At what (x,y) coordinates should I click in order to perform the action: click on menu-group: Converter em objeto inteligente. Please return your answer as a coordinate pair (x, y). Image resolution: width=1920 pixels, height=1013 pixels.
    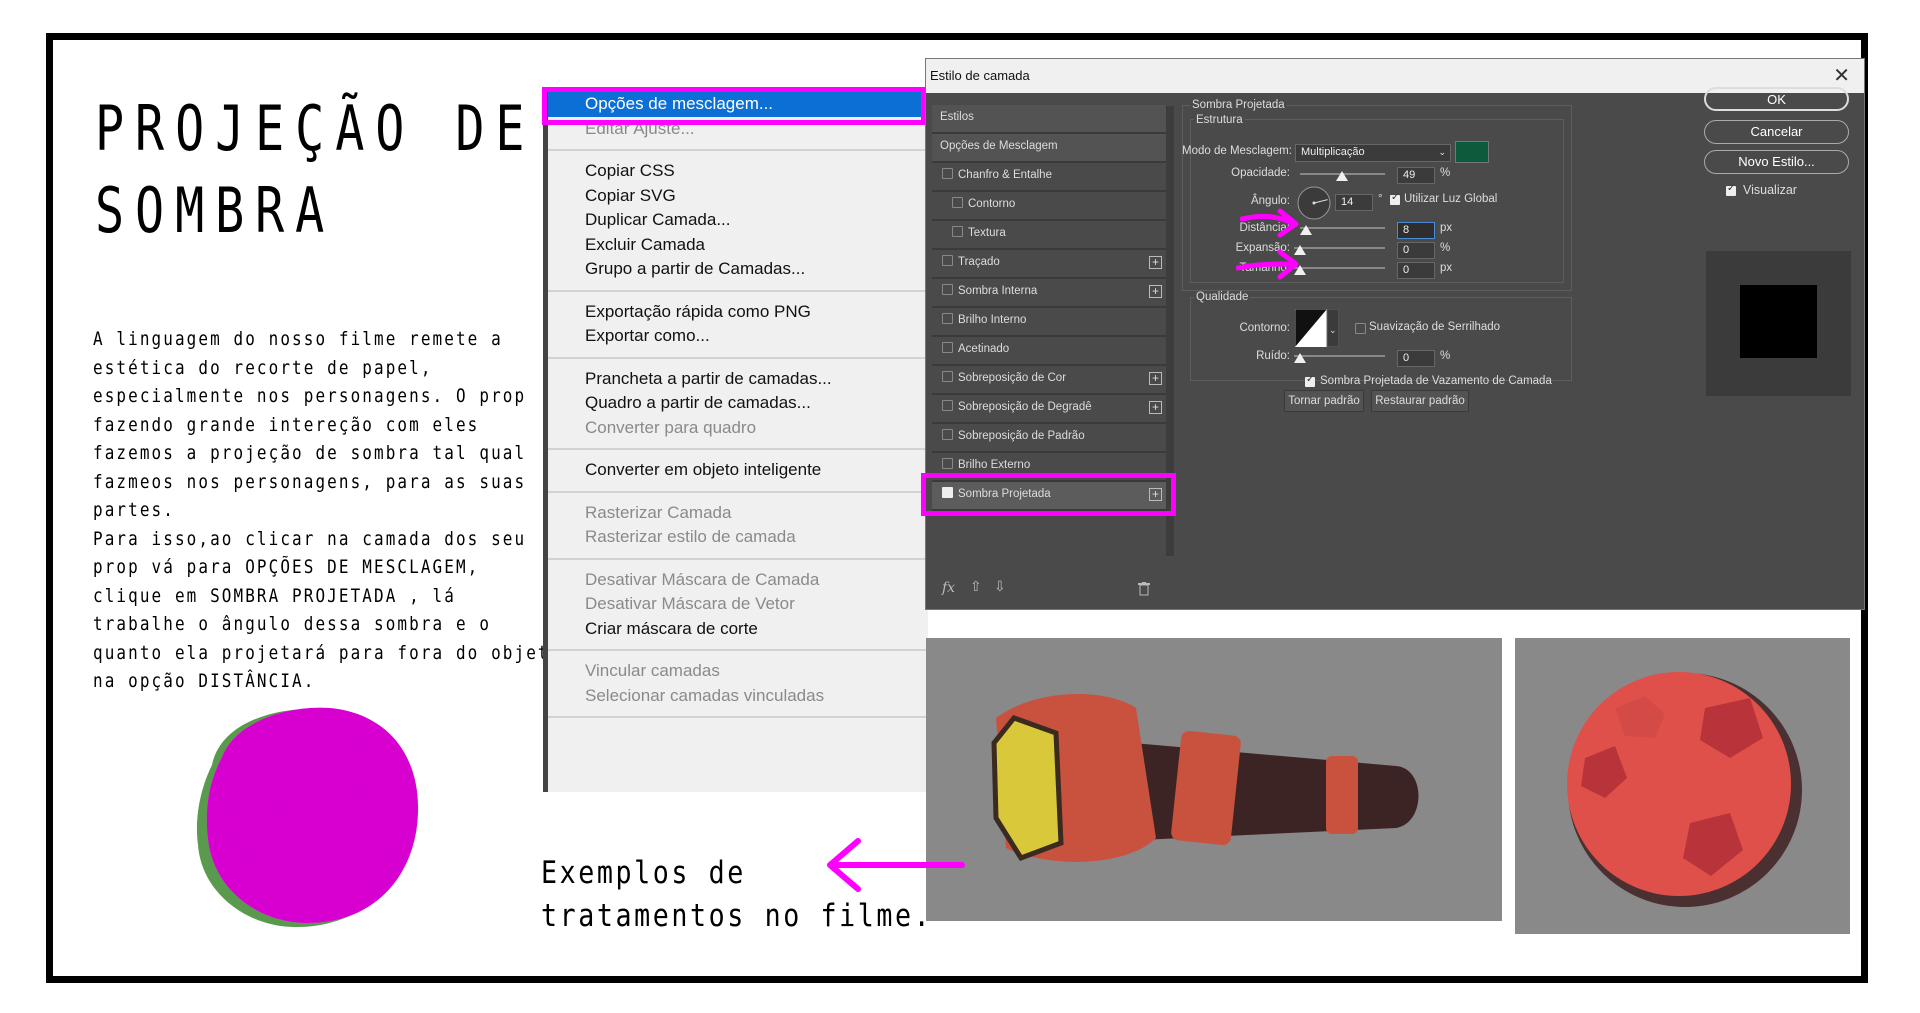
    Looking at the image, I should click on (738, 471).